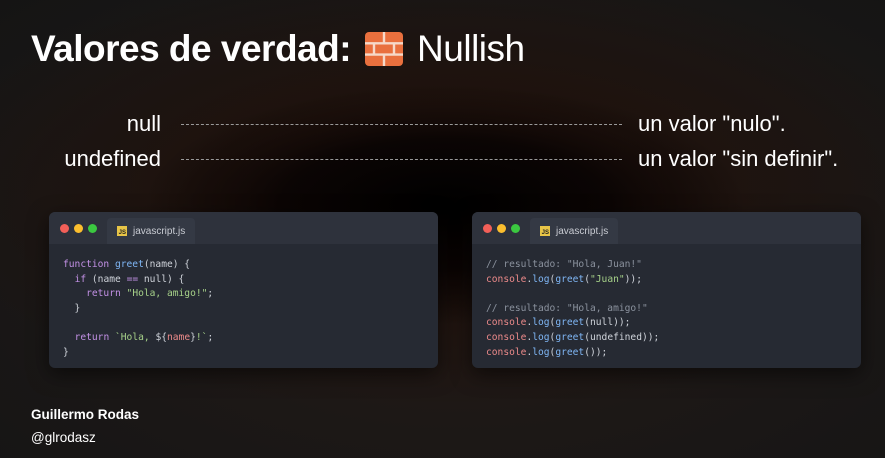  I want to click on title-light-text: Nullish, so click(471, 48).